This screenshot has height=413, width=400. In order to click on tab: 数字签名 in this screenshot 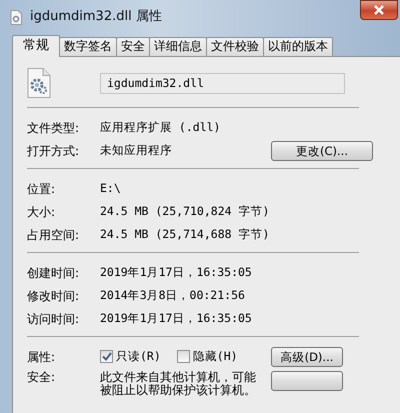, I will do `click(88, 46)`.